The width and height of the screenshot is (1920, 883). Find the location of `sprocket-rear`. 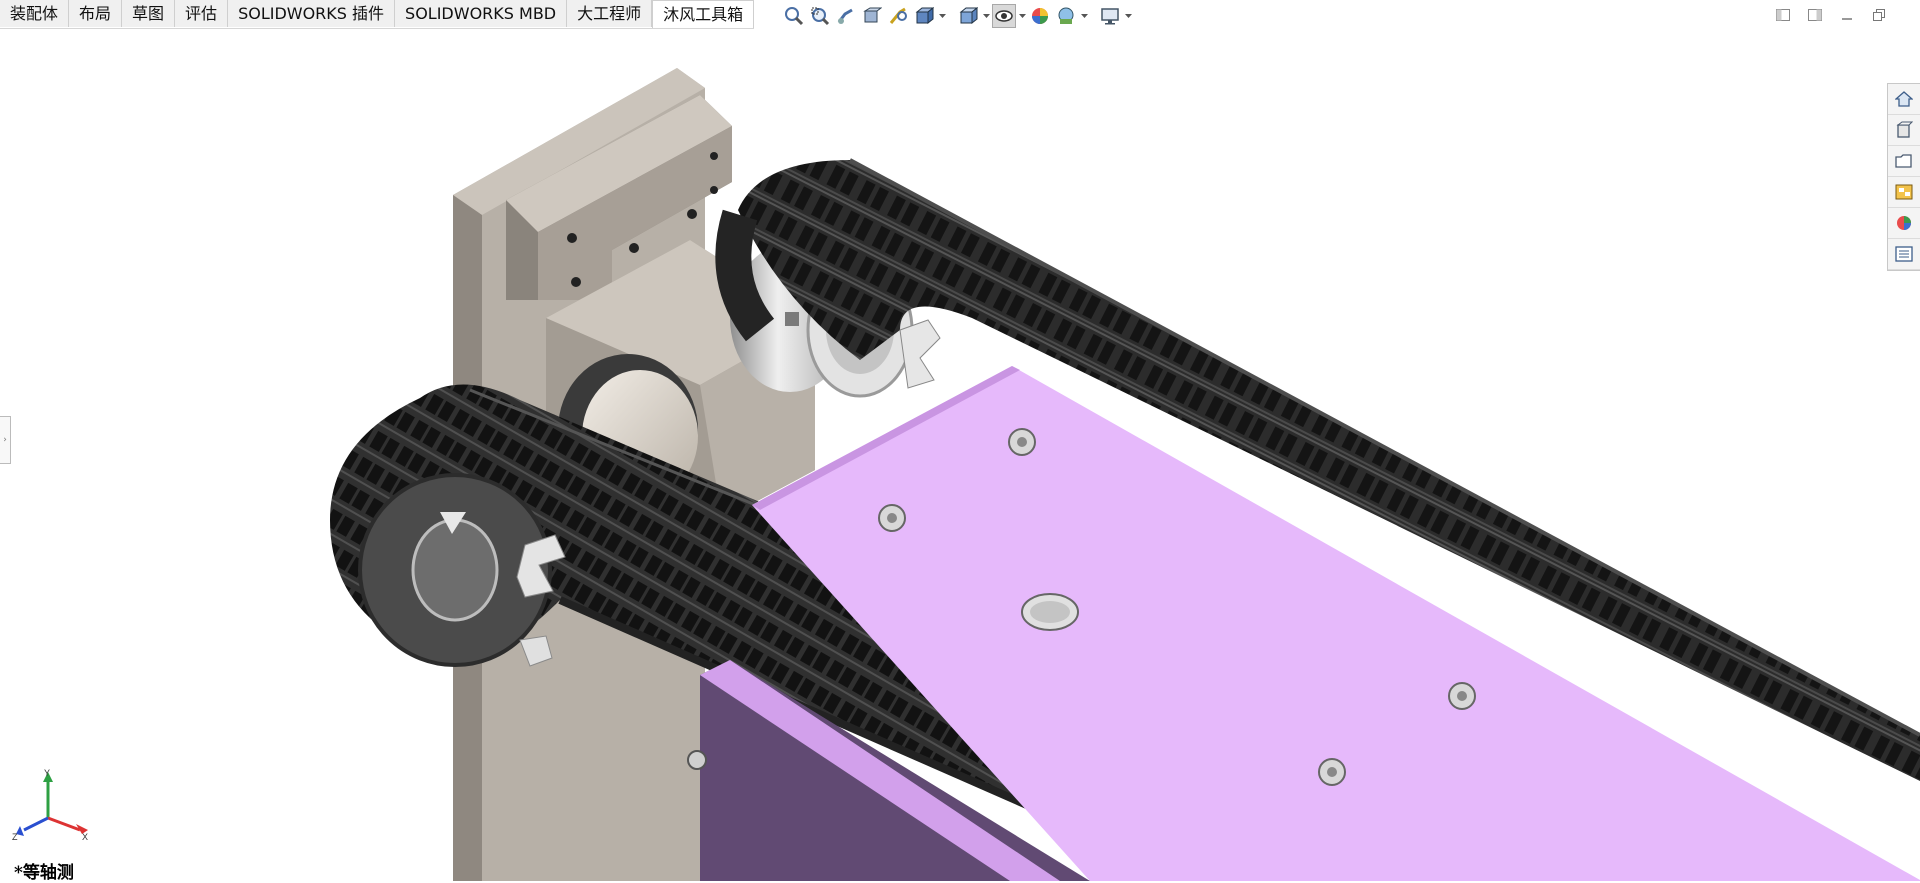

sprocket-rear is located at coordinates (920, 354).